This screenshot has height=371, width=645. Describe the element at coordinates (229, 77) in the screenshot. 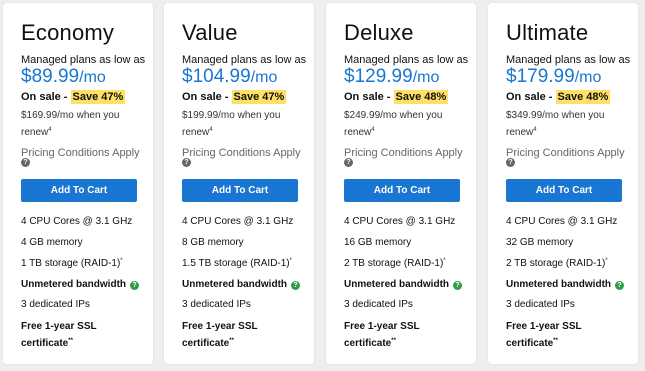

I see `plan-price: $104.99/mo` at that location.